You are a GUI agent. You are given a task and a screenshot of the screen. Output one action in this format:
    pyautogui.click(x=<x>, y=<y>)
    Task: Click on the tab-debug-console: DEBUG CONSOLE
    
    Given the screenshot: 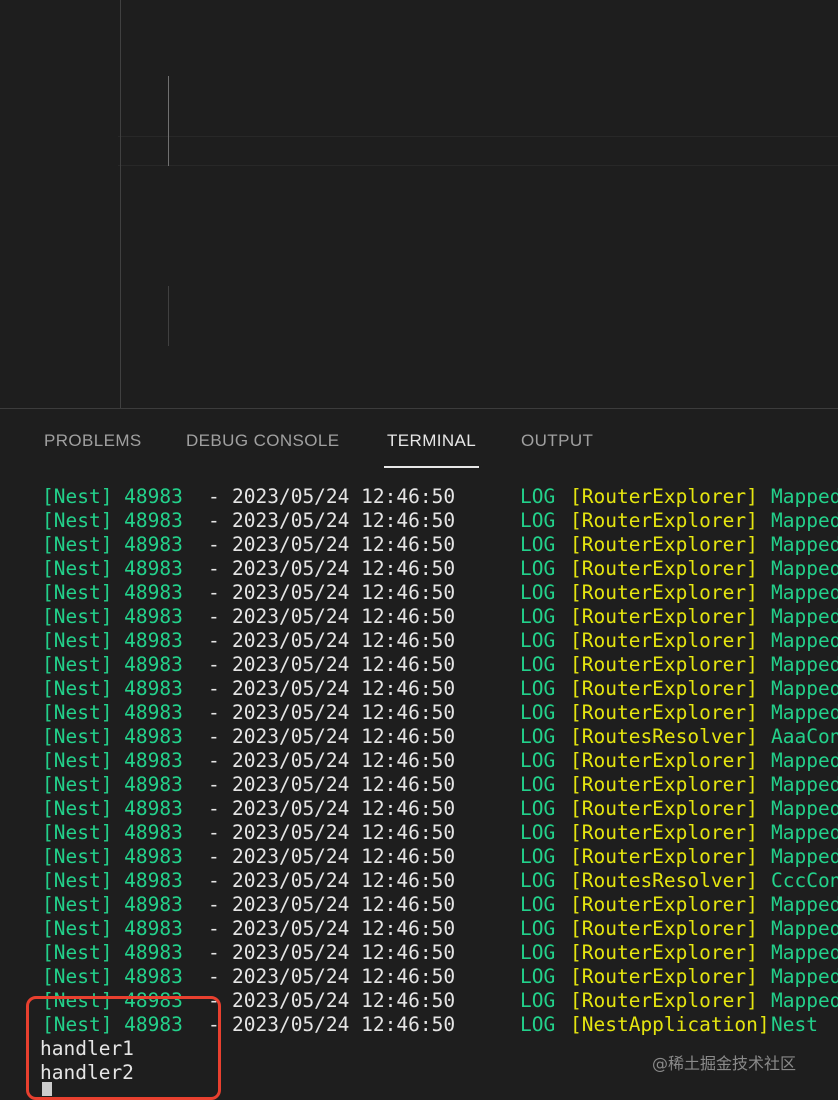 What is the action you would take?
    pyautogui.click(x=263, y=449)
    